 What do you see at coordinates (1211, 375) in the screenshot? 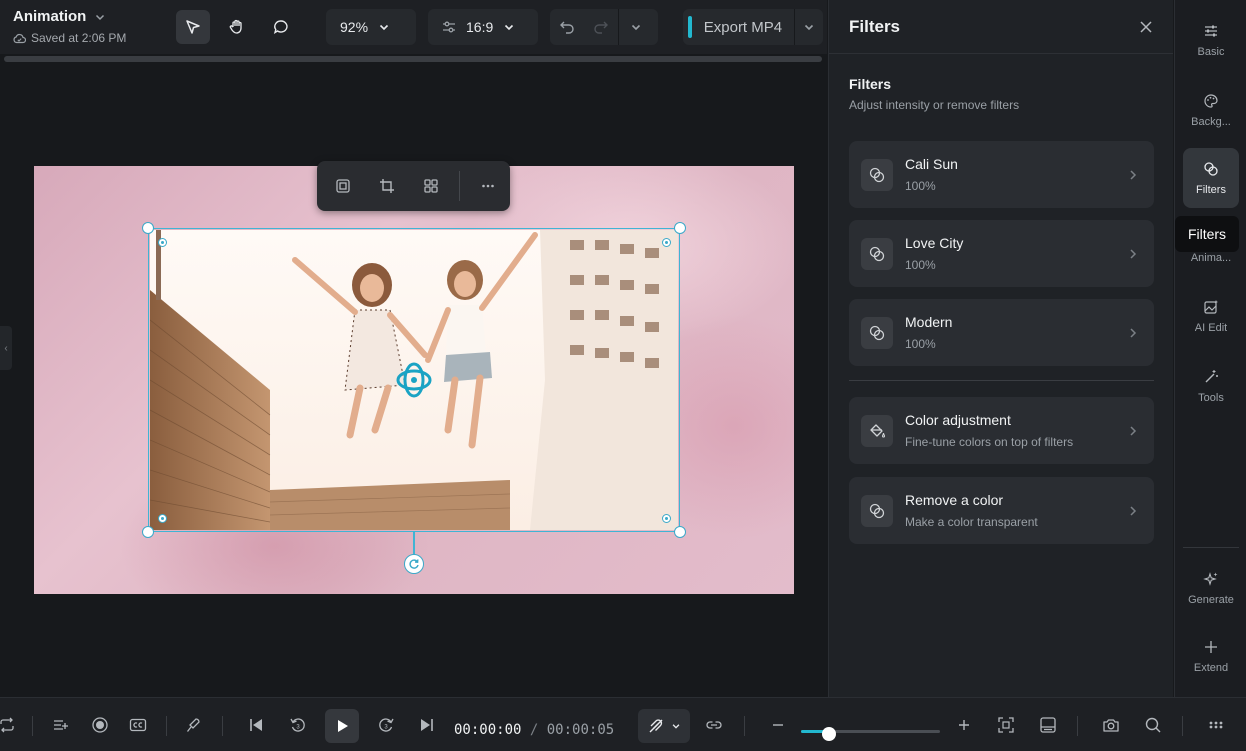
I see `magic-wand-icon` at bounding box center [1211, 375].